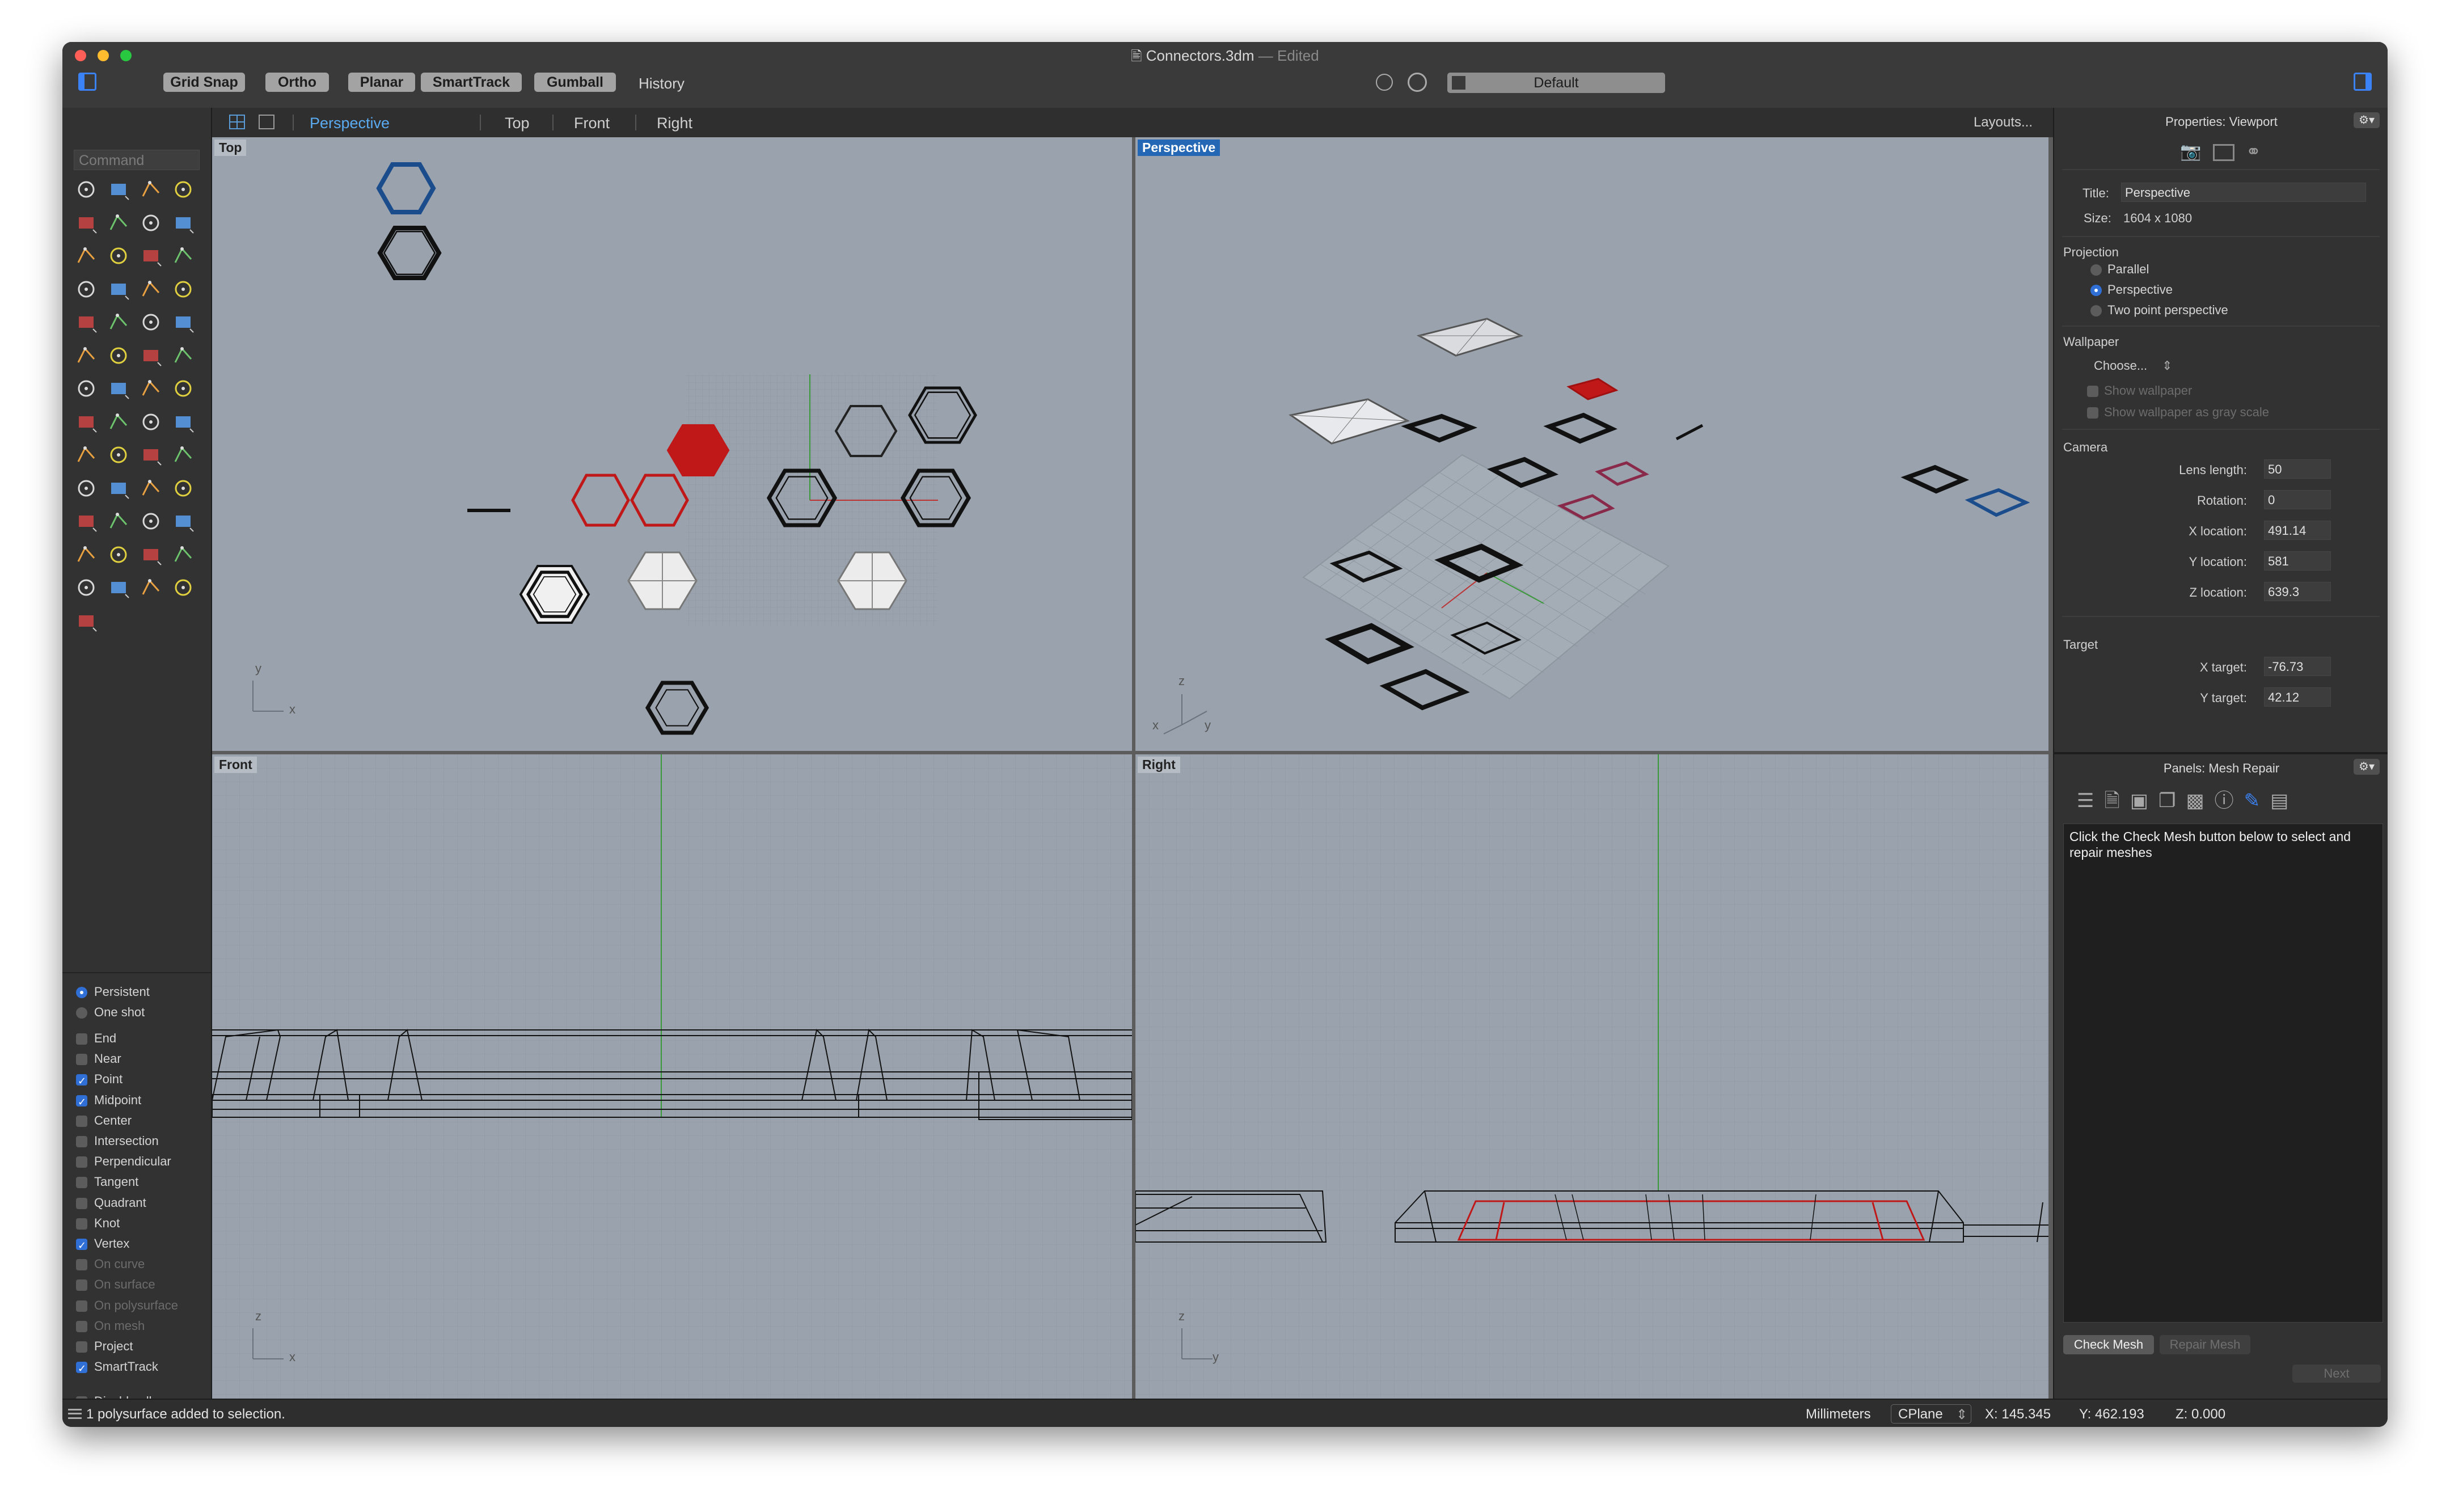 The width and height of the screenshot is (2450, 1512). What do you see at coordinates (2297, 666) in the screenshot?
I see `x-target-field: -76.73` at bounding box center [2297, 666].